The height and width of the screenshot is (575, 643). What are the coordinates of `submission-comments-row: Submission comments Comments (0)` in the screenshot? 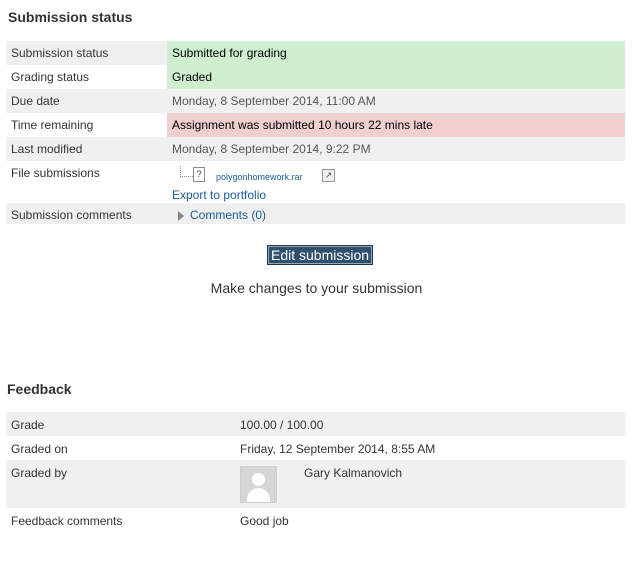 It's located at (315, 213).